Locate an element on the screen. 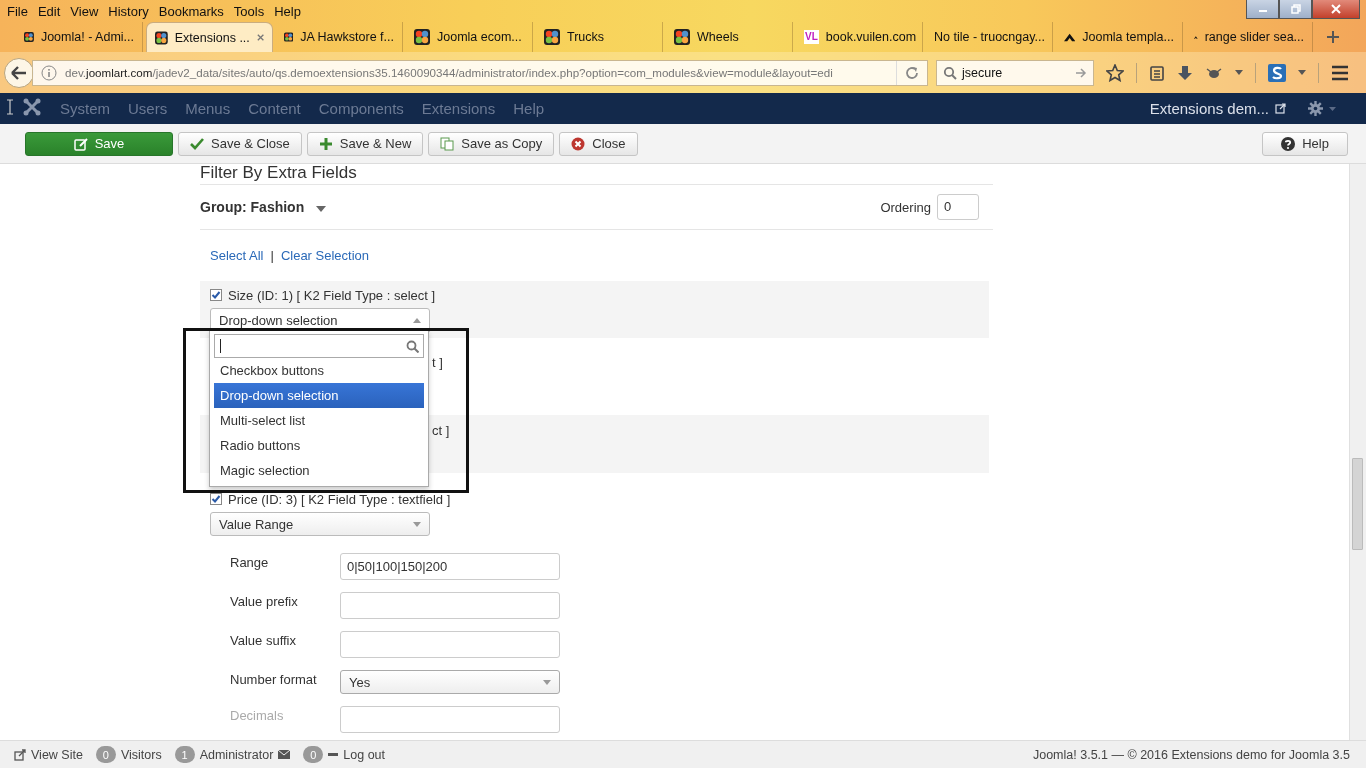 This screenshot has height=768, width=1366. up-caret-icon is located at coordinates (417, 320).